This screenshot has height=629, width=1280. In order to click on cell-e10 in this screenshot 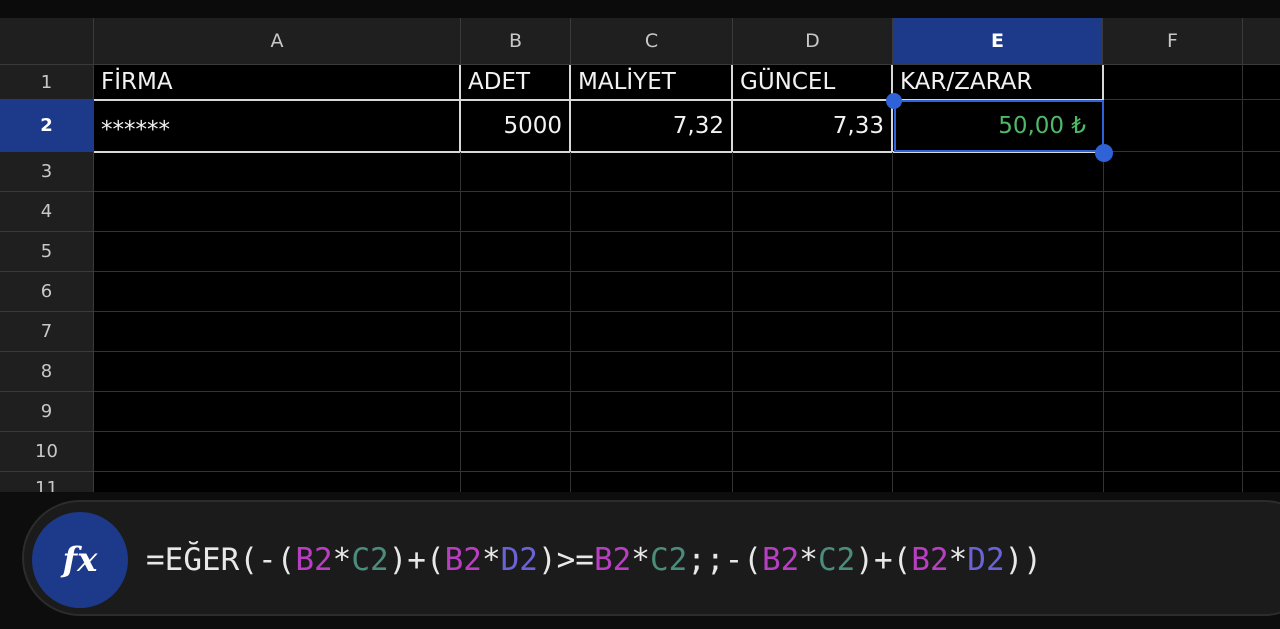, I will do `click(998, 452)`.